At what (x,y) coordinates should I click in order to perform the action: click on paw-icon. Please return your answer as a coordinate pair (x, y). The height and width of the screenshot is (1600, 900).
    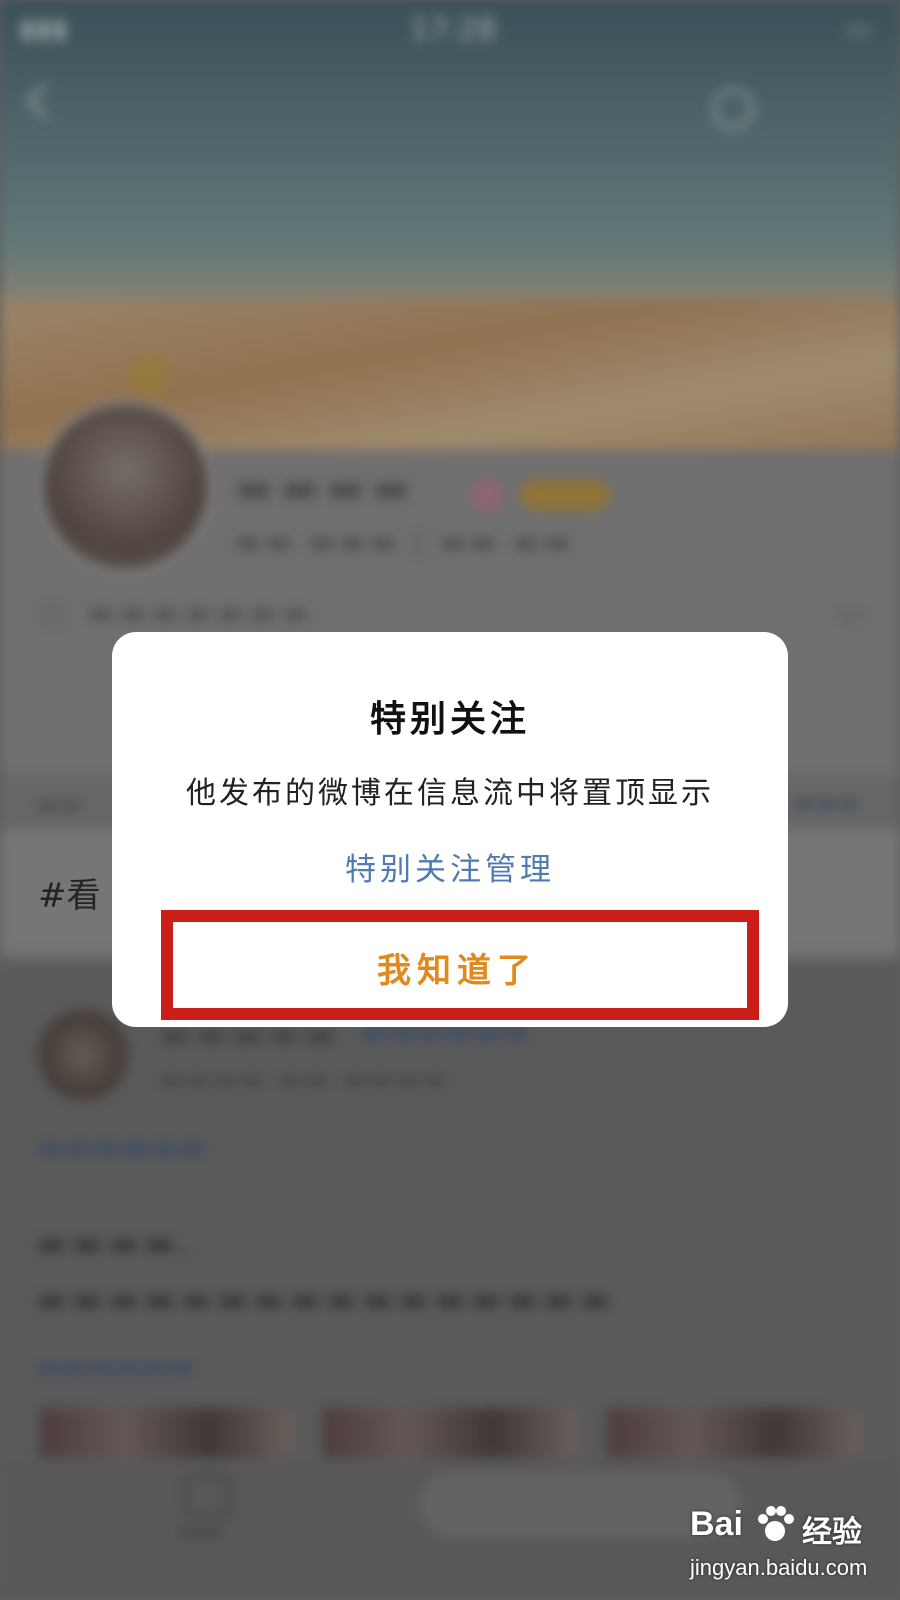
    Looking at the image, I should click on (776, 1523).